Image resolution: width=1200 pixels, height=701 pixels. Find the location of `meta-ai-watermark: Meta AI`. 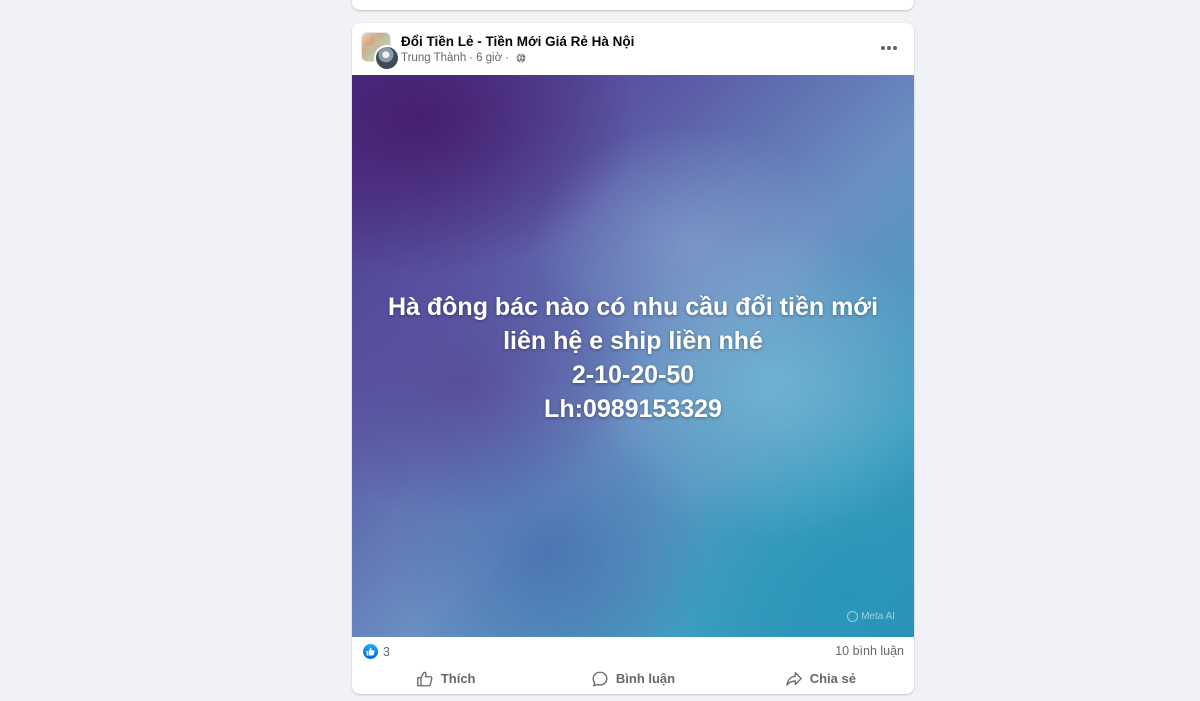

meta-ai-watermark: Meta AI is located at coordinates (871, 616).